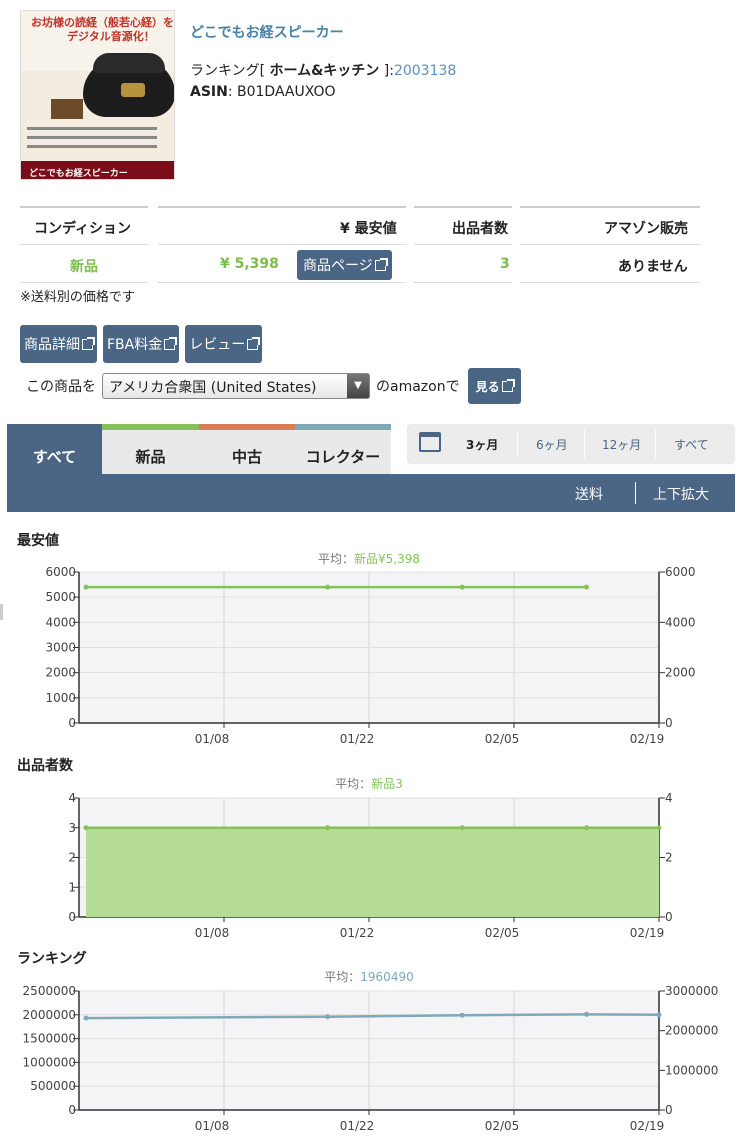  What do you see at coordinates (72, 858) in the screenshot?
I see `y-tick-label: 2` at bounding box center [72, 858].